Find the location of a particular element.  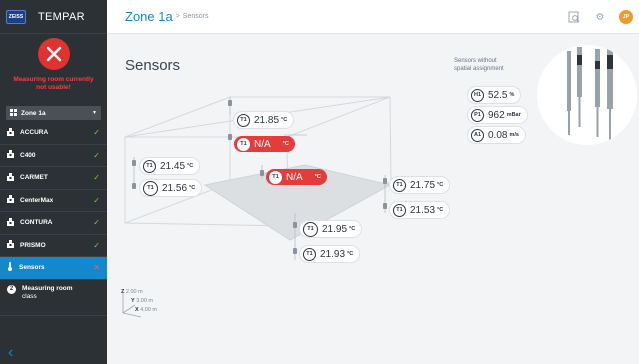

sidebar-item-label: PRISMO is located at coordinates (33, 245).